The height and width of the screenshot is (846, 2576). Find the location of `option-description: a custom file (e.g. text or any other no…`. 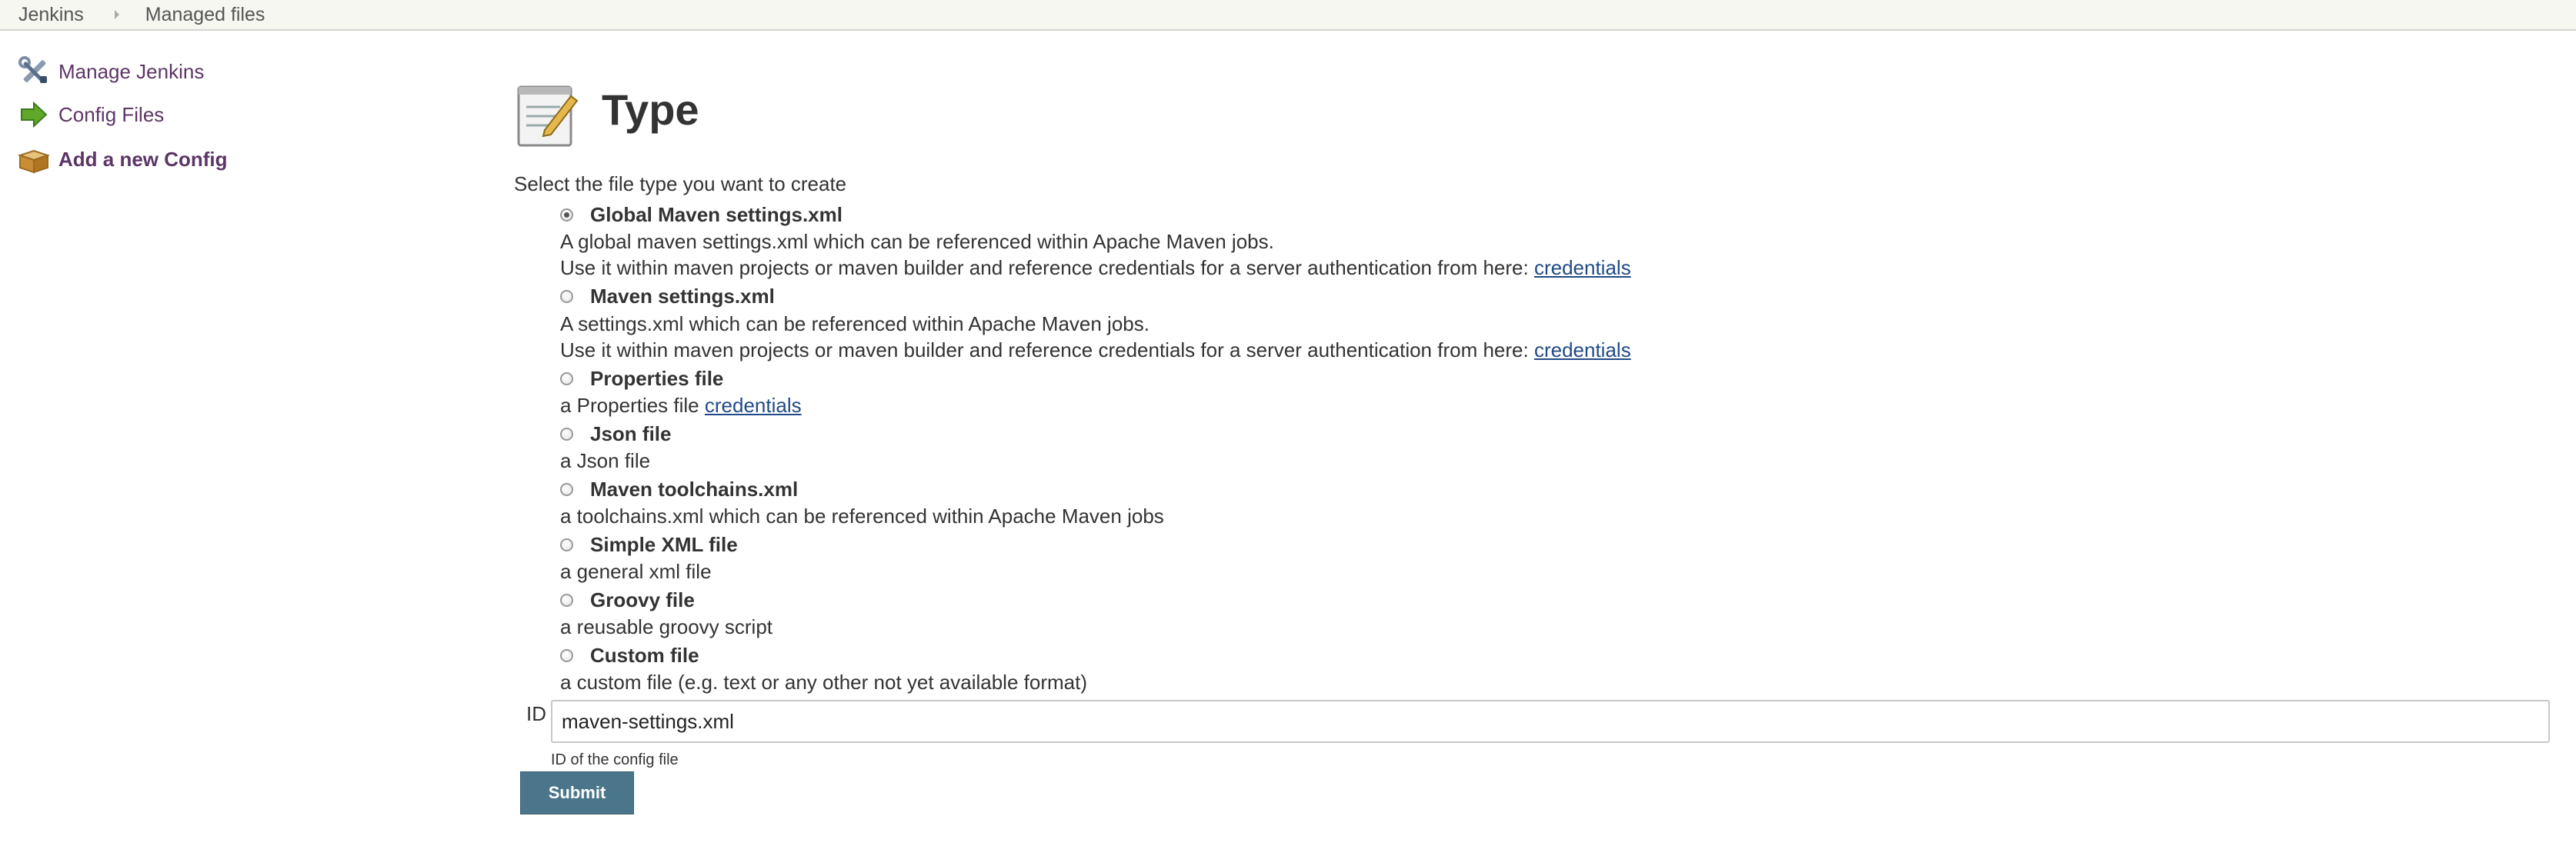

option-description: a custom file (e.g. text or any other no… is located at coordinates (824, 682).